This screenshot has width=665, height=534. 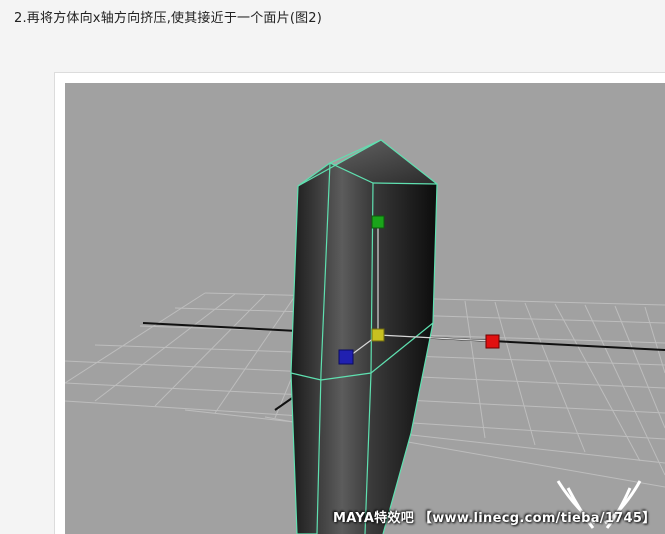 I want to click on watermark-text: MAYA特效吧 【www.linecg.com/tieba/1745】, so click(x=494, y=518).